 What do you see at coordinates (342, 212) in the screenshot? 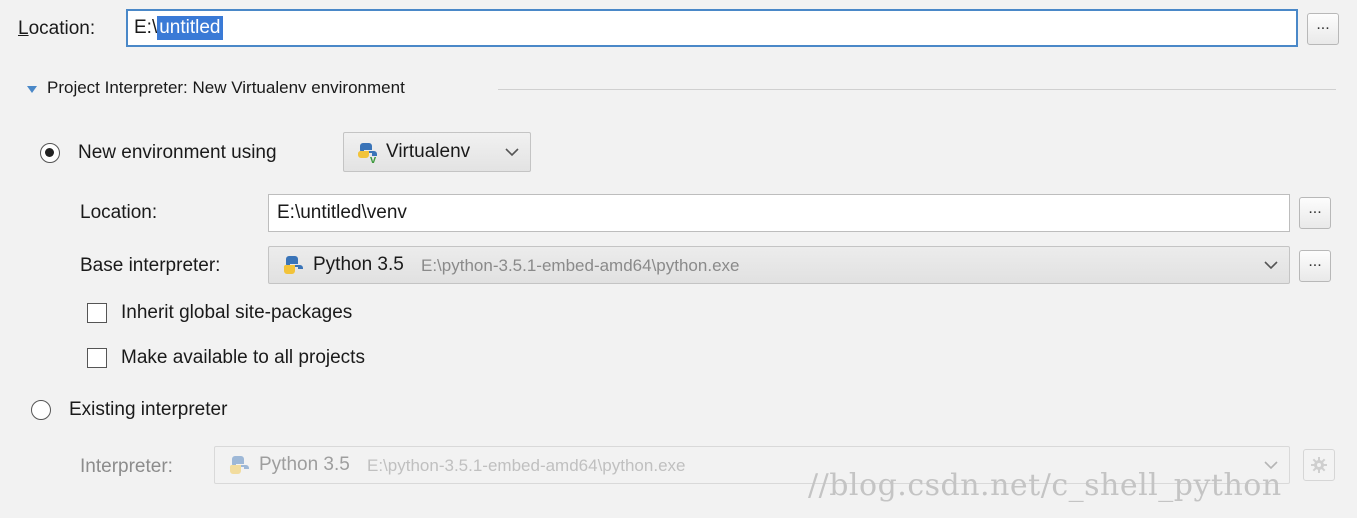
I see `venv-location-value: E:\untitled\venv` at bounding box center [342, 212].